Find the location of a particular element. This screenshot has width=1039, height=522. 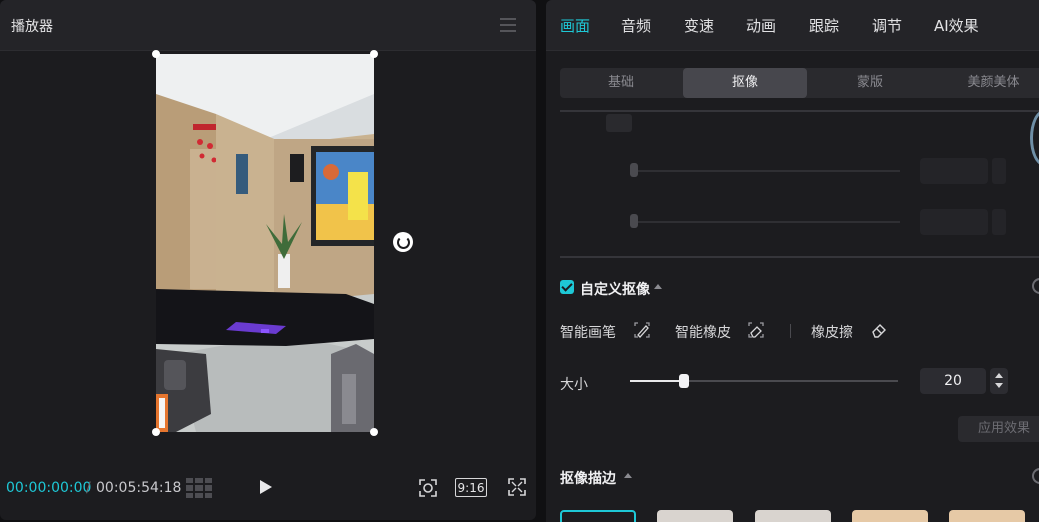

smart-brush-icon is located at coordinates (642, 330).